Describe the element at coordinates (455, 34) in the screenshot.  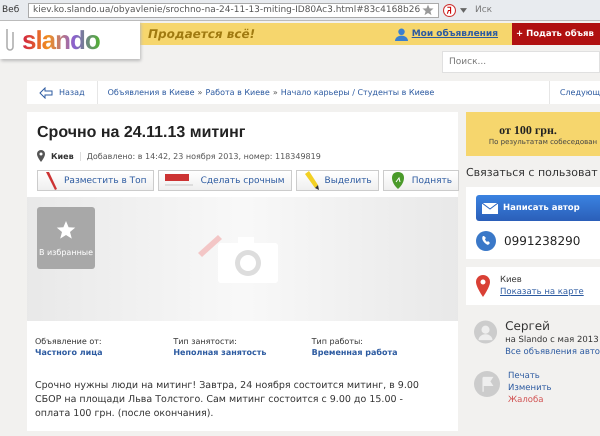
I see `my-ads-link: Мои объявления` at that location.